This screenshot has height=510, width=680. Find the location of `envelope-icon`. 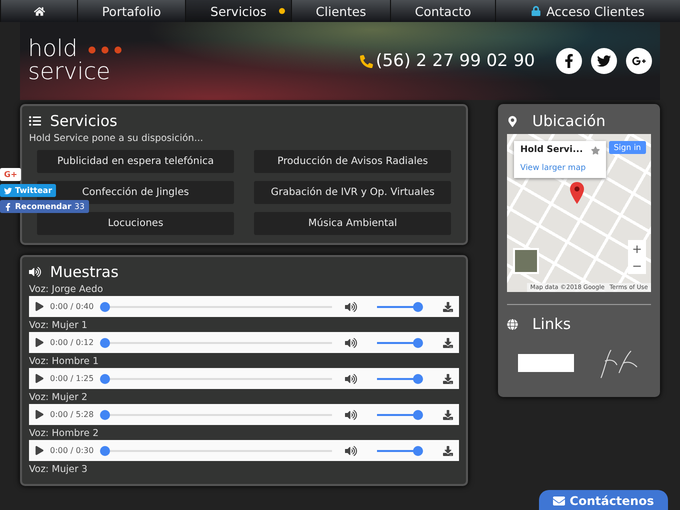

envelope-icon is located at coordinates (558, 501).